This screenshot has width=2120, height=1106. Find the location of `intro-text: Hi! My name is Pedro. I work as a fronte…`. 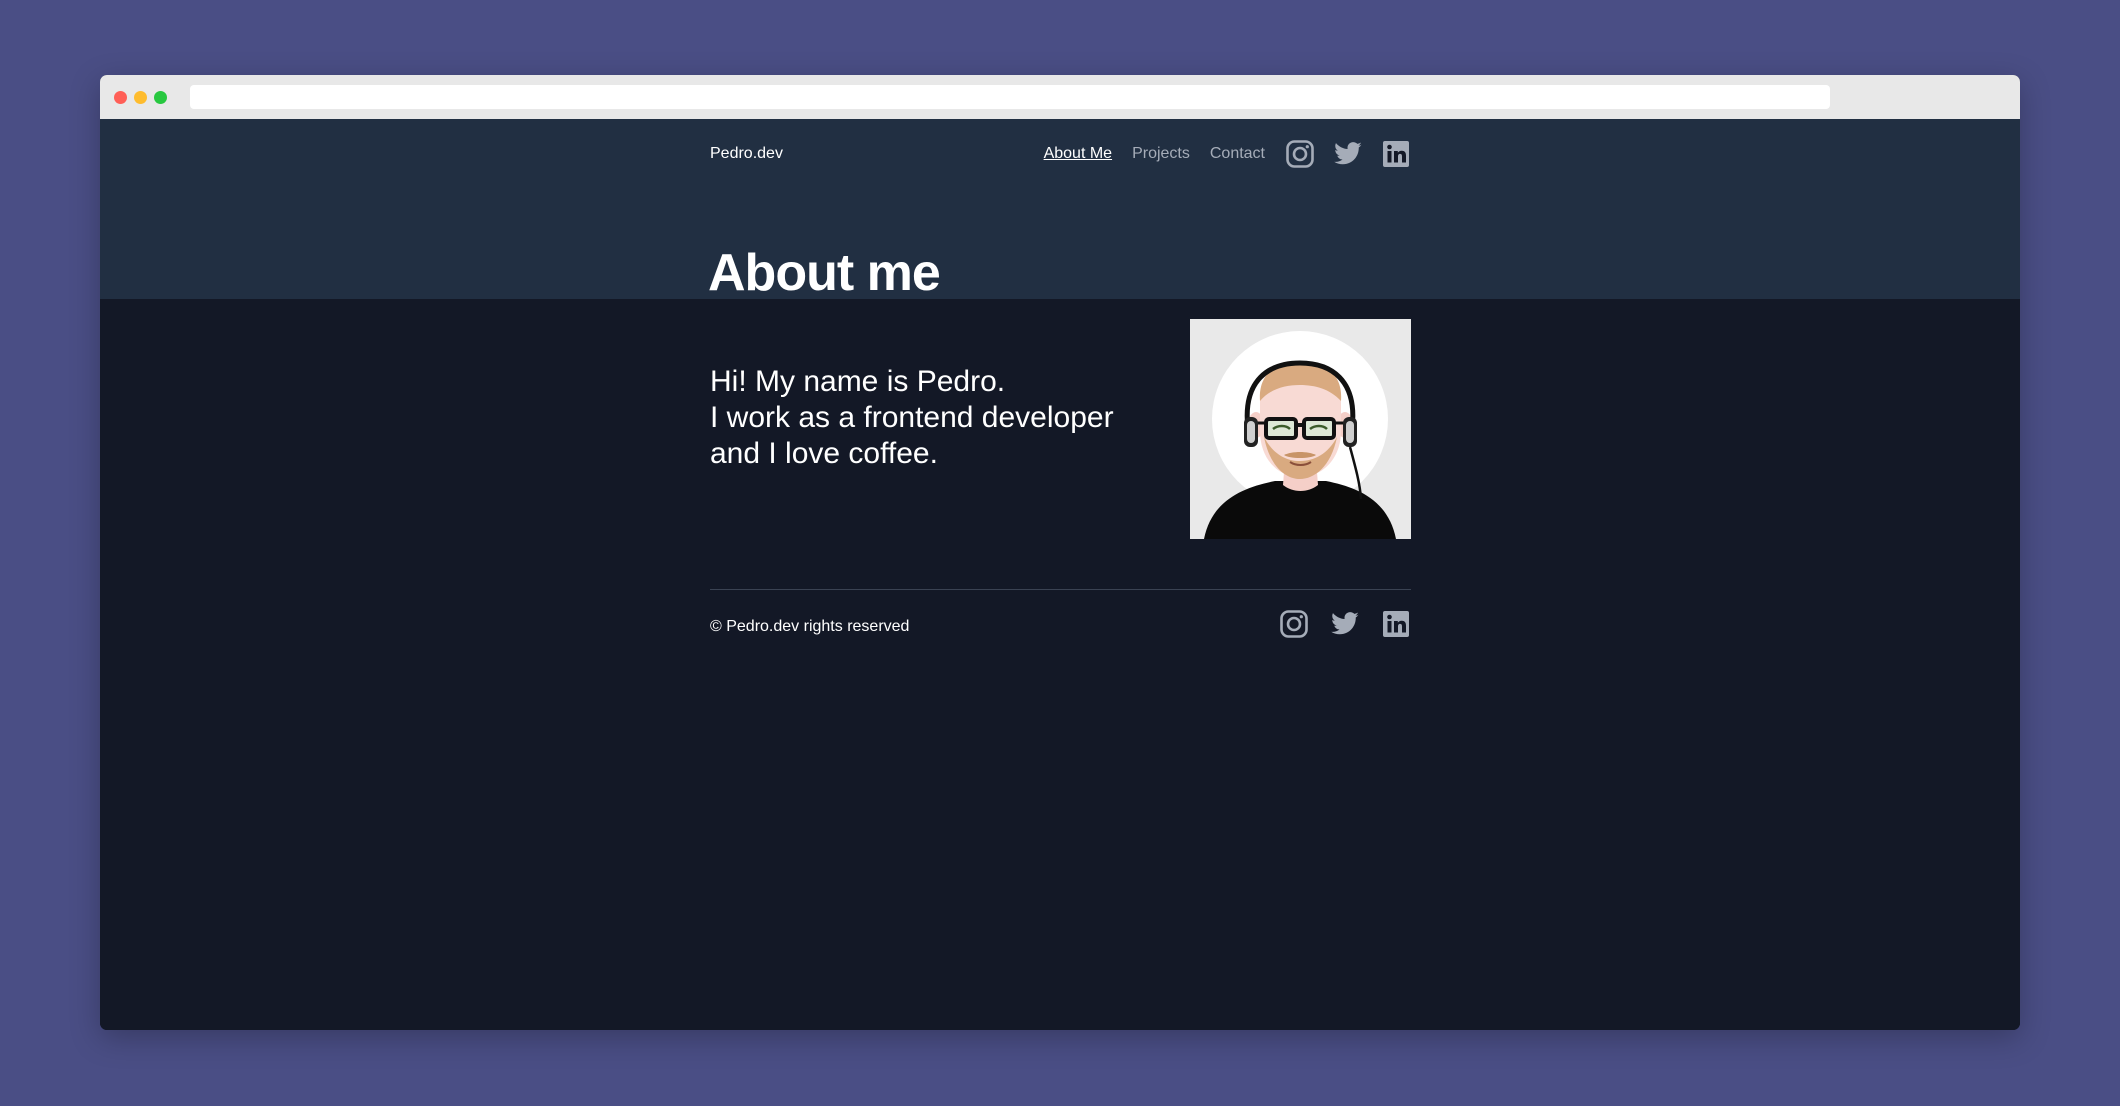

intro-text: Hi! My name is Pedro. I work as a fronte… is located at coordinates (920, 418).